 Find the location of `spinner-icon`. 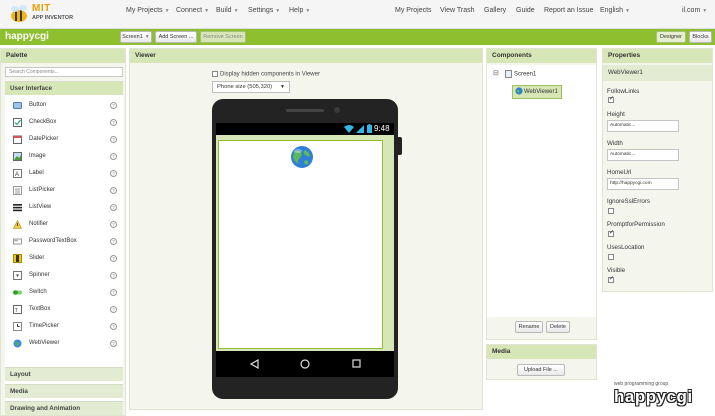

spinner-icon is located at coordinates (17, 275).